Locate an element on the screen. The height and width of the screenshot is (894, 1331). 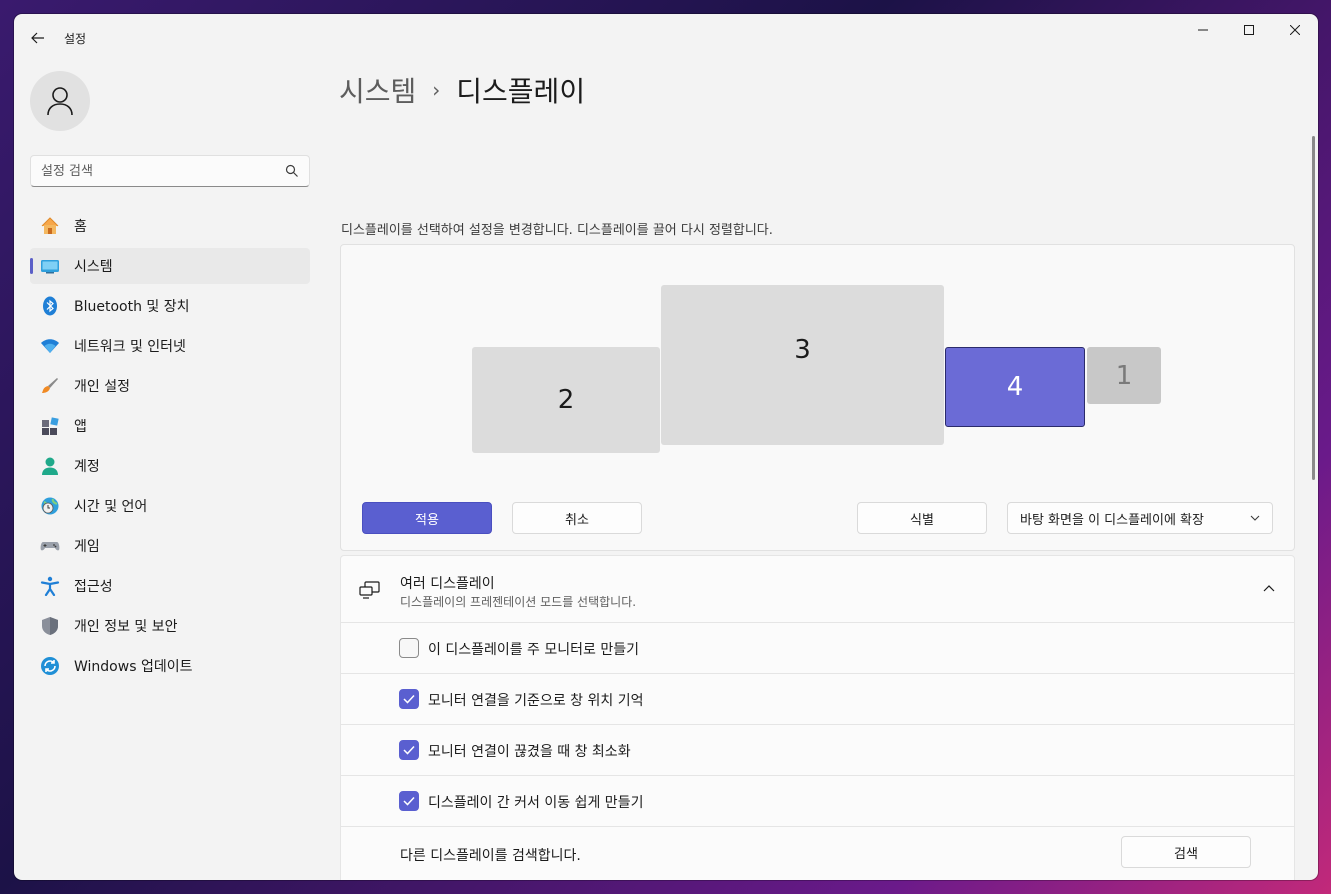
monitor-4-selected: 4 is located at coordinates (1015, 387).